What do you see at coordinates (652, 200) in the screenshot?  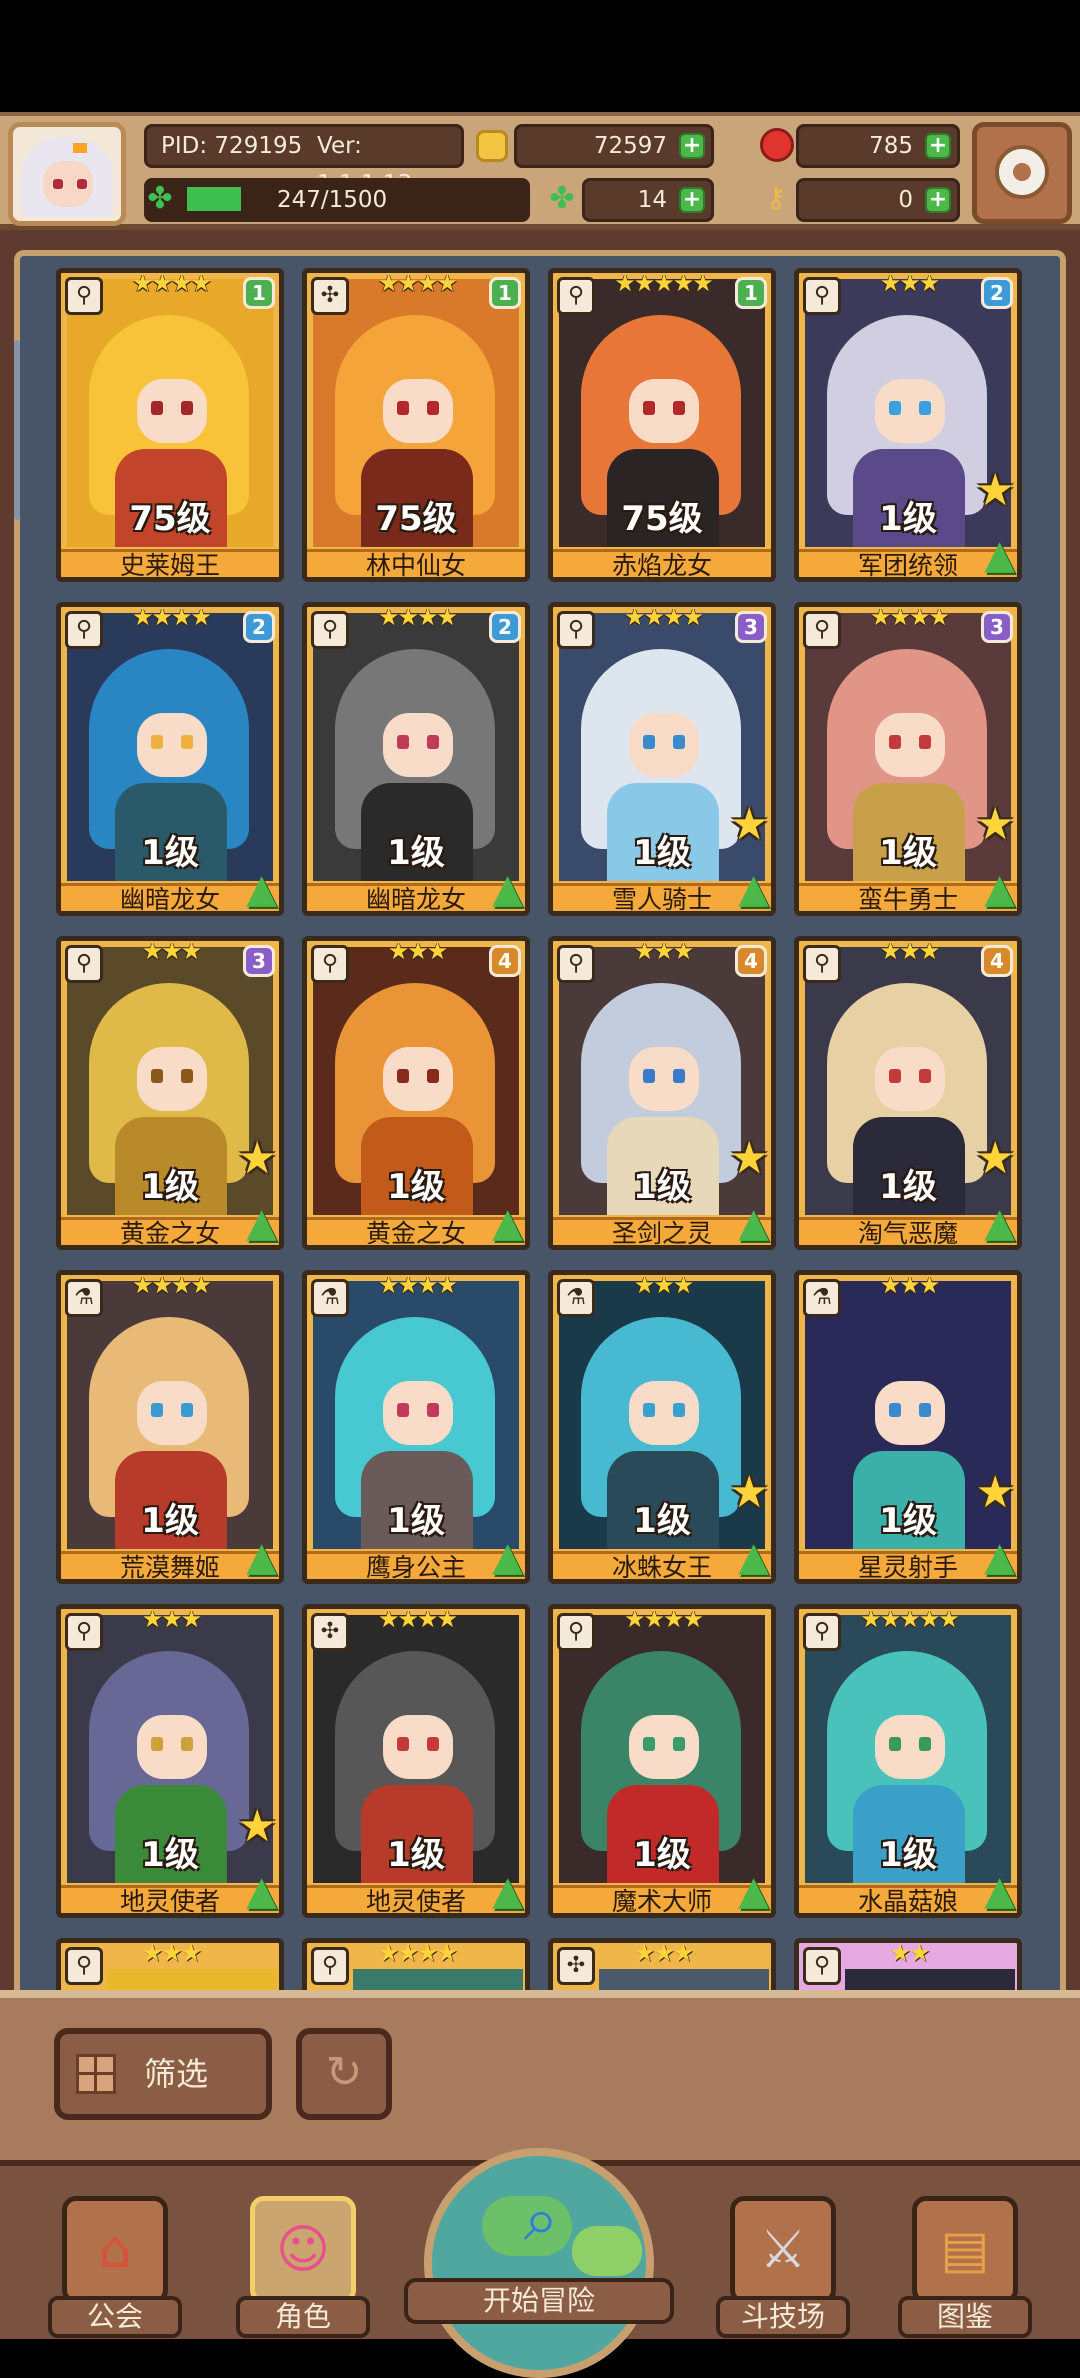 I see `clover-amount: 14` at bounding box center [652, 200].